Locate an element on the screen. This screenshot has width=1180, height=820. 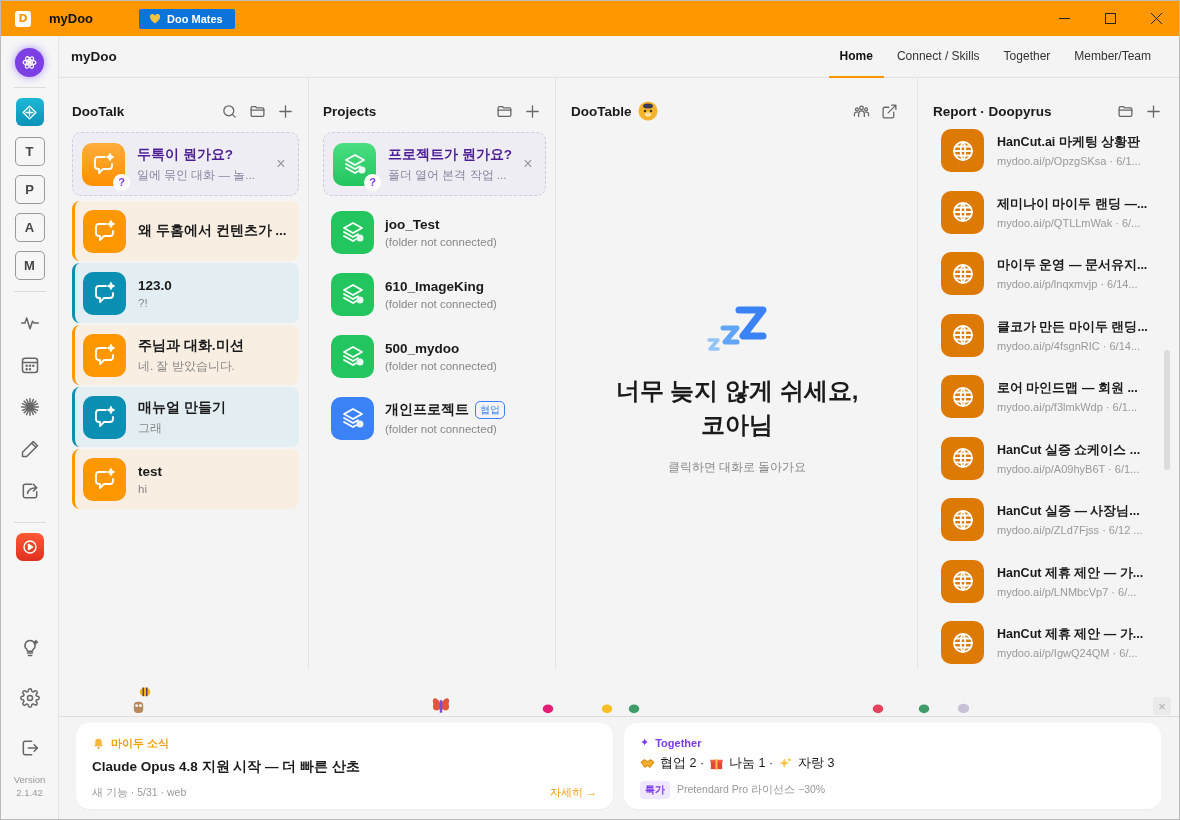
project-item: joo_Test (folder not connected) is located at coordinates (434, 232).